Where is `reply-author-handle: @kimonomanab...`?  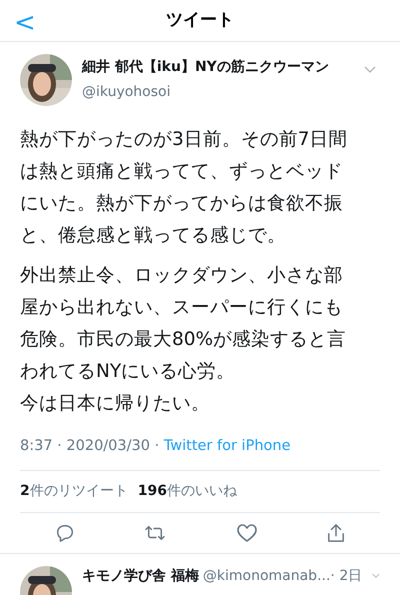
reply-author-handle: @kimonomanab... is located at coordinates (266, 576).